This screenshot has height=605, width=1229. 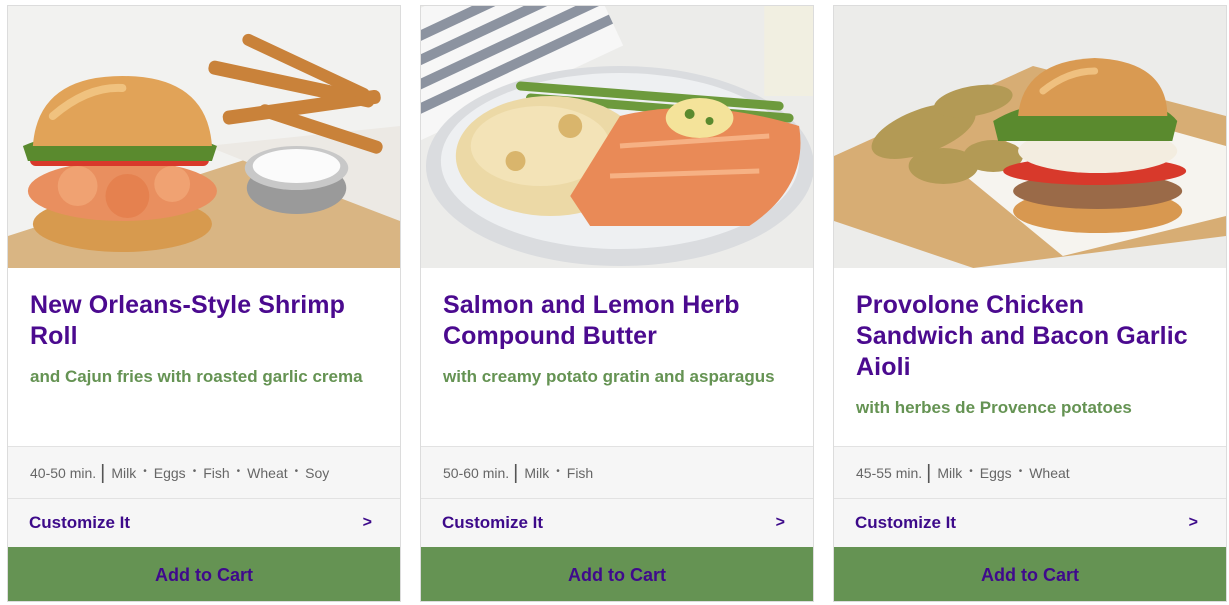 I want to click on meal-subtitle: with herbes de Provence potatoes, so click(x=994, y=407).